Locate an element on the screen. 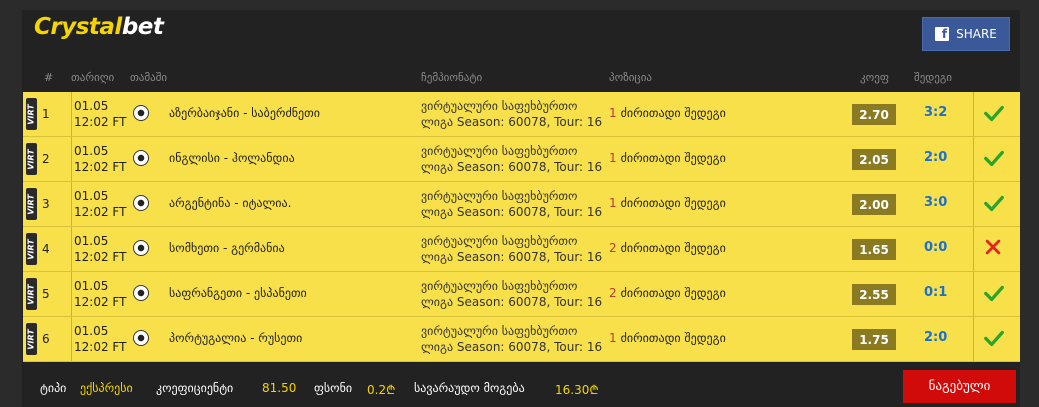  col-result: შედეგი is located at coordinates (933, 77).